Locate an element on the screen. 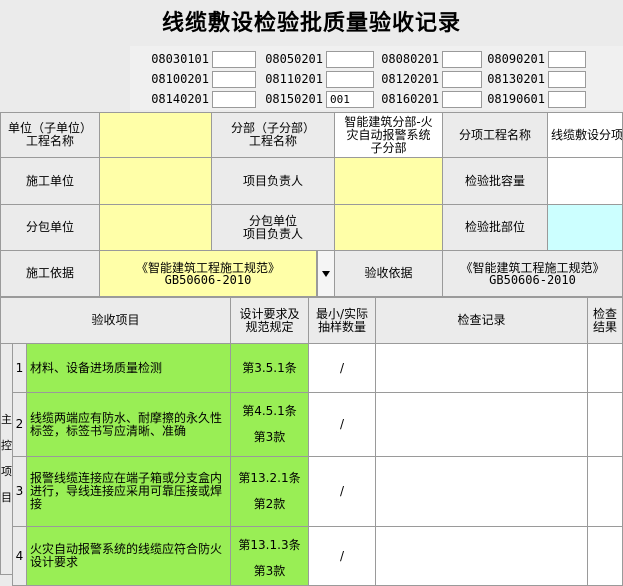  project-manager-label: 项目负责人 is located at coordinates (273, 181).